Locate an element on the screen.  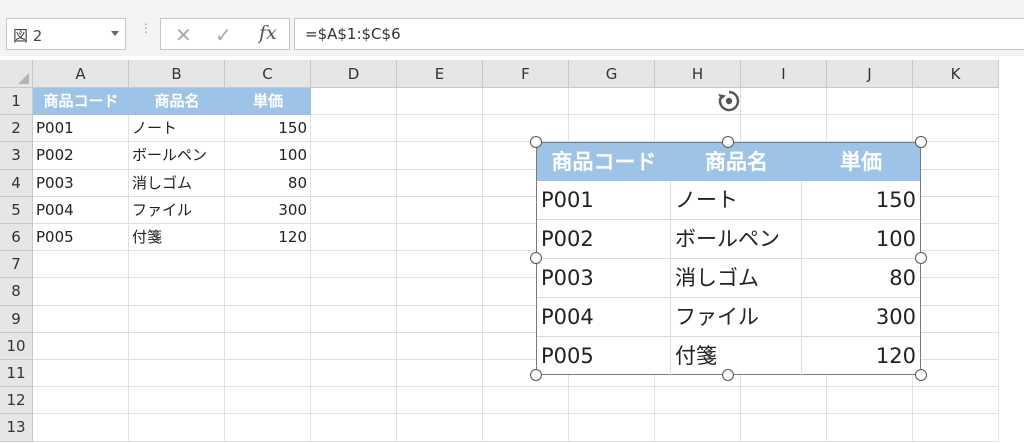
column-header-d: D is located at coordinates (354, 74).